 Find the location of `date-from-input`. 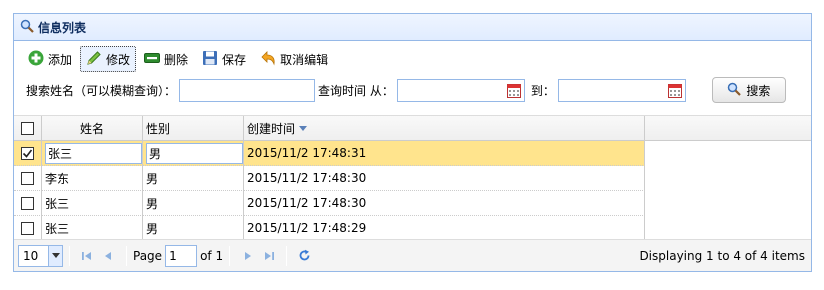

date-from-input is located at coordinates (460, 90).